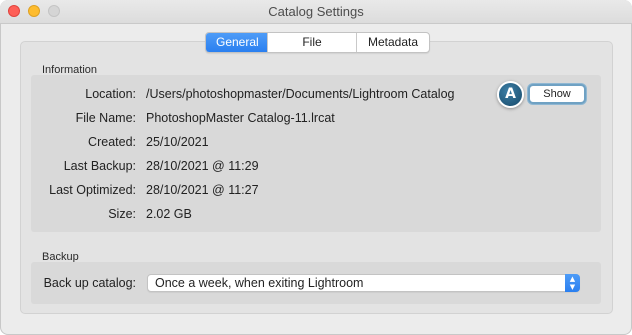 This screenshot has width=632, height=335. I want to click on tab-general: General, so click(237, 42).